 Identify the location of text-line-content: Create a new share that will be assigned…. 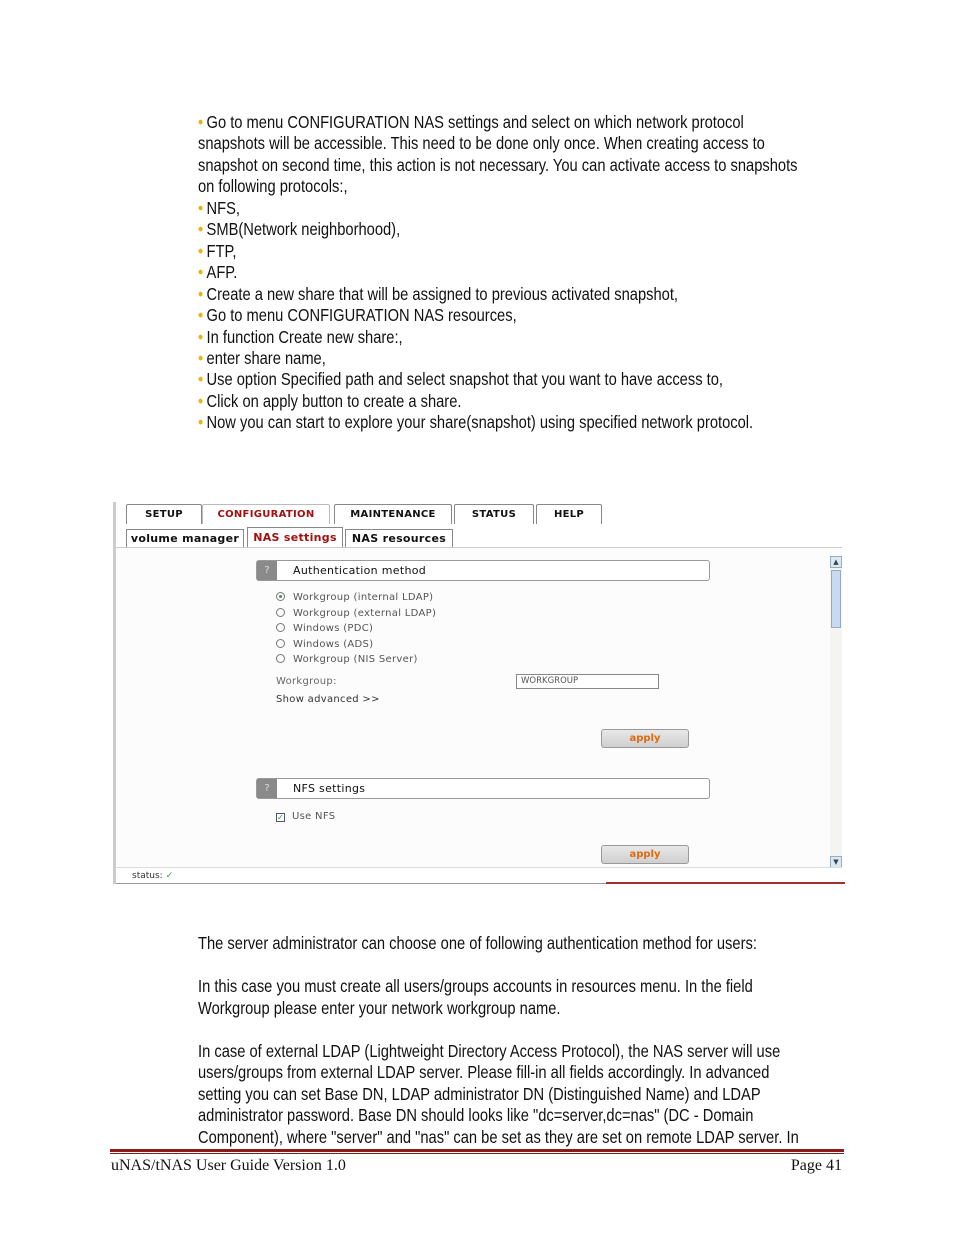
(442, 293).